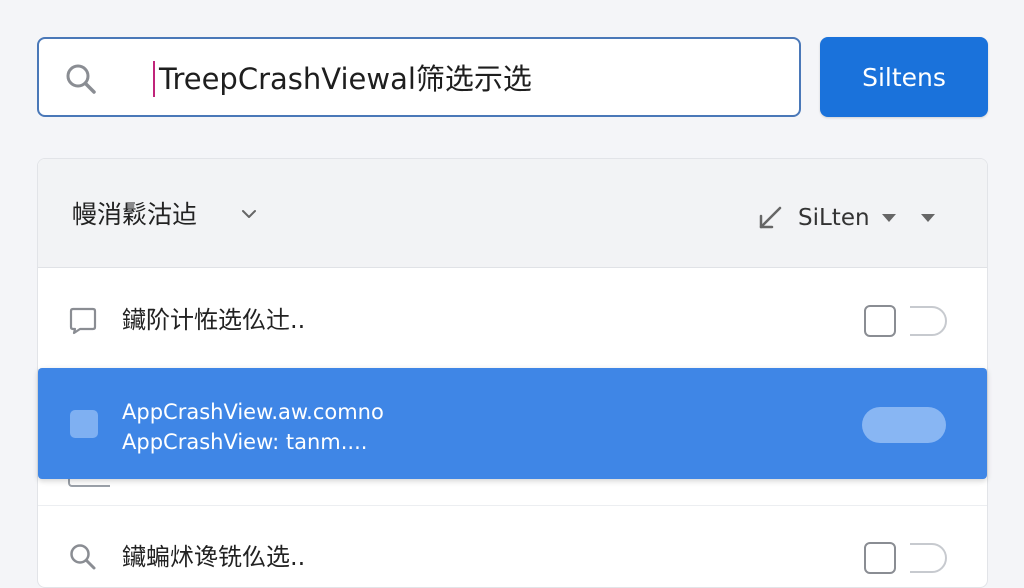  Describe the element at coordinates (770, 218) in the screenshot. I see `sort-arrow-icon` at that location.